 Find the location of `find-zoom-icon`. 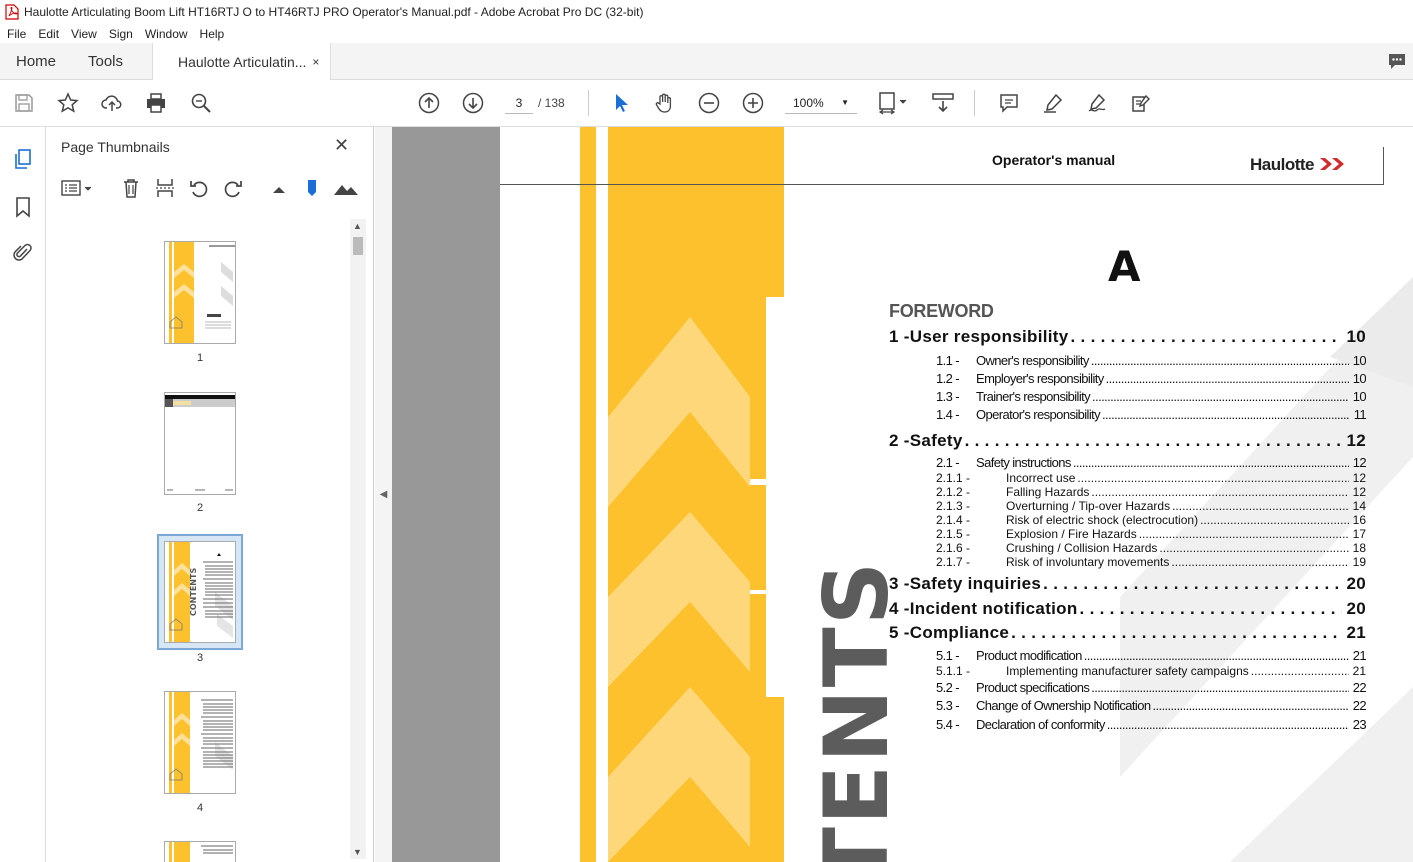

find-zoom-icon is located at coordinates (201, 103).